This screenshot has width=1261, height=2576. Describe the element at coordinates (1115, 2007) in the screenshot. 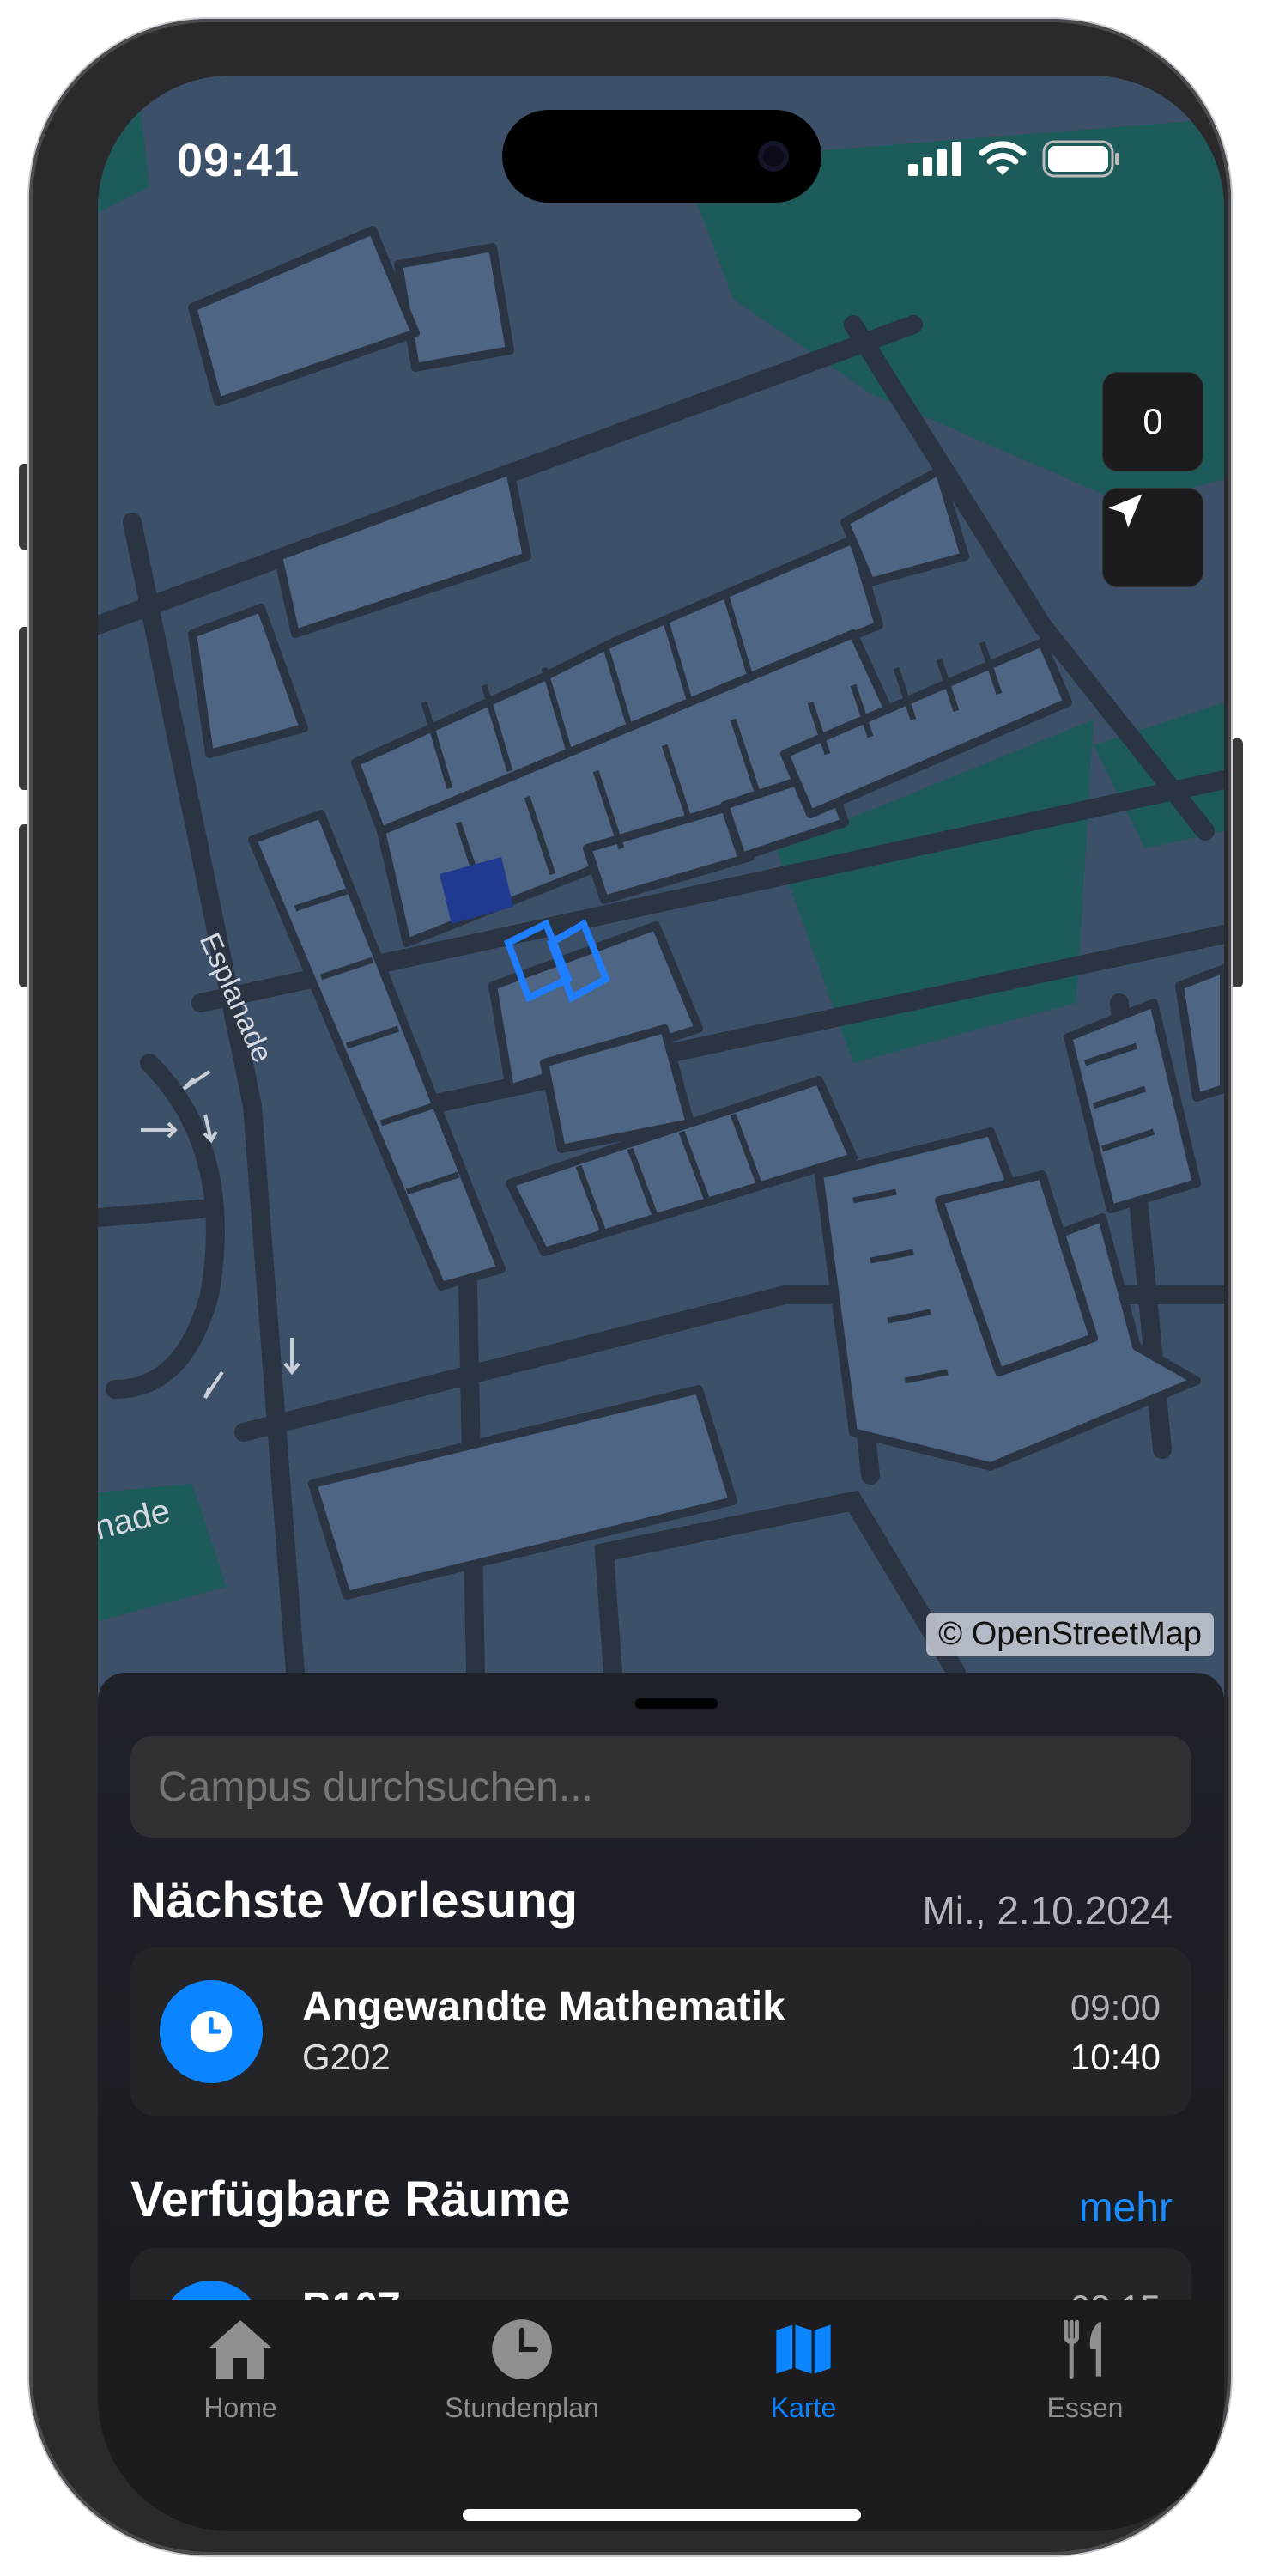

I see `lecture-start-time: 09:00` at that location.